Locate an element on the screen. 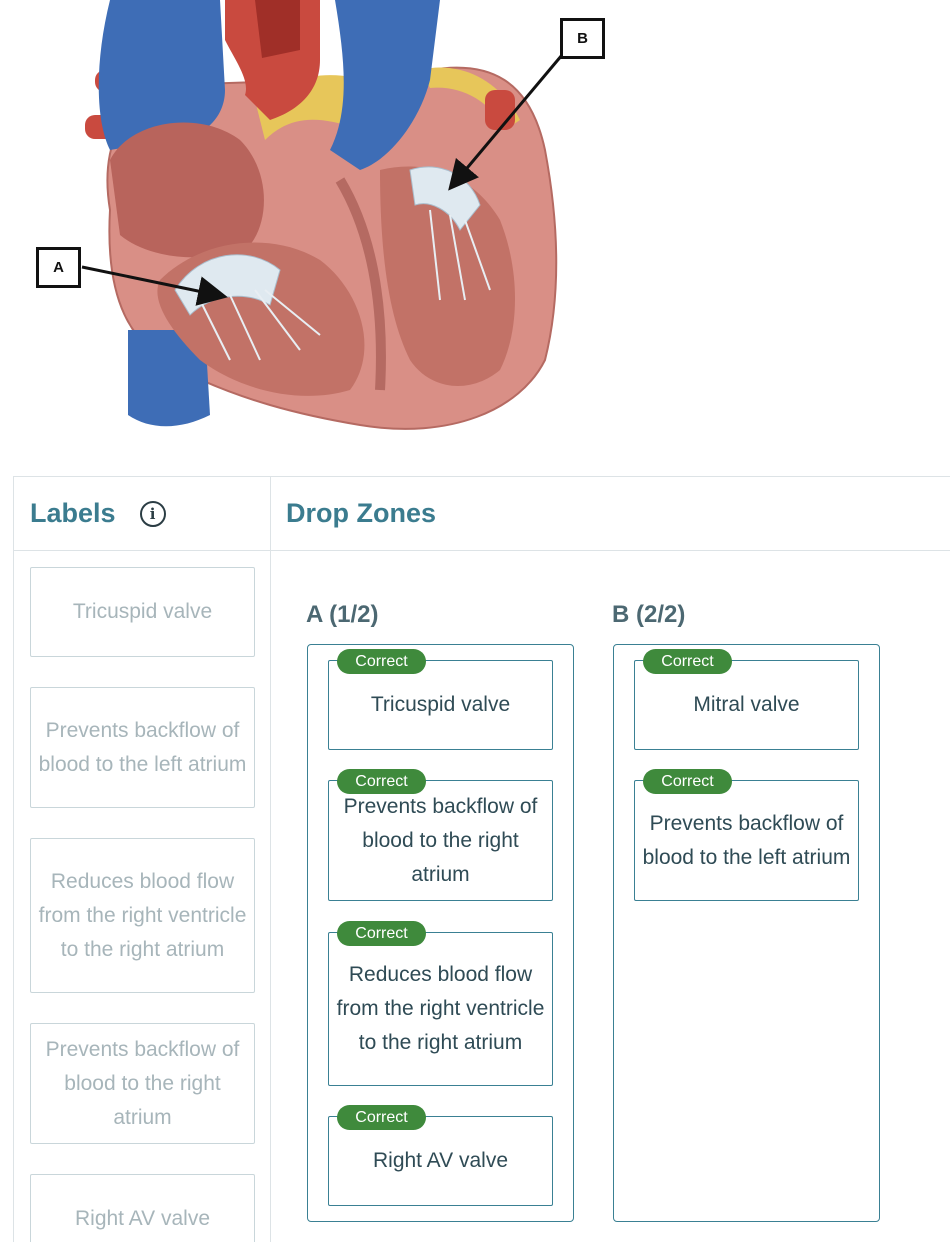  zone-b-title: B (2/2) is located at coordinates (649, 614).